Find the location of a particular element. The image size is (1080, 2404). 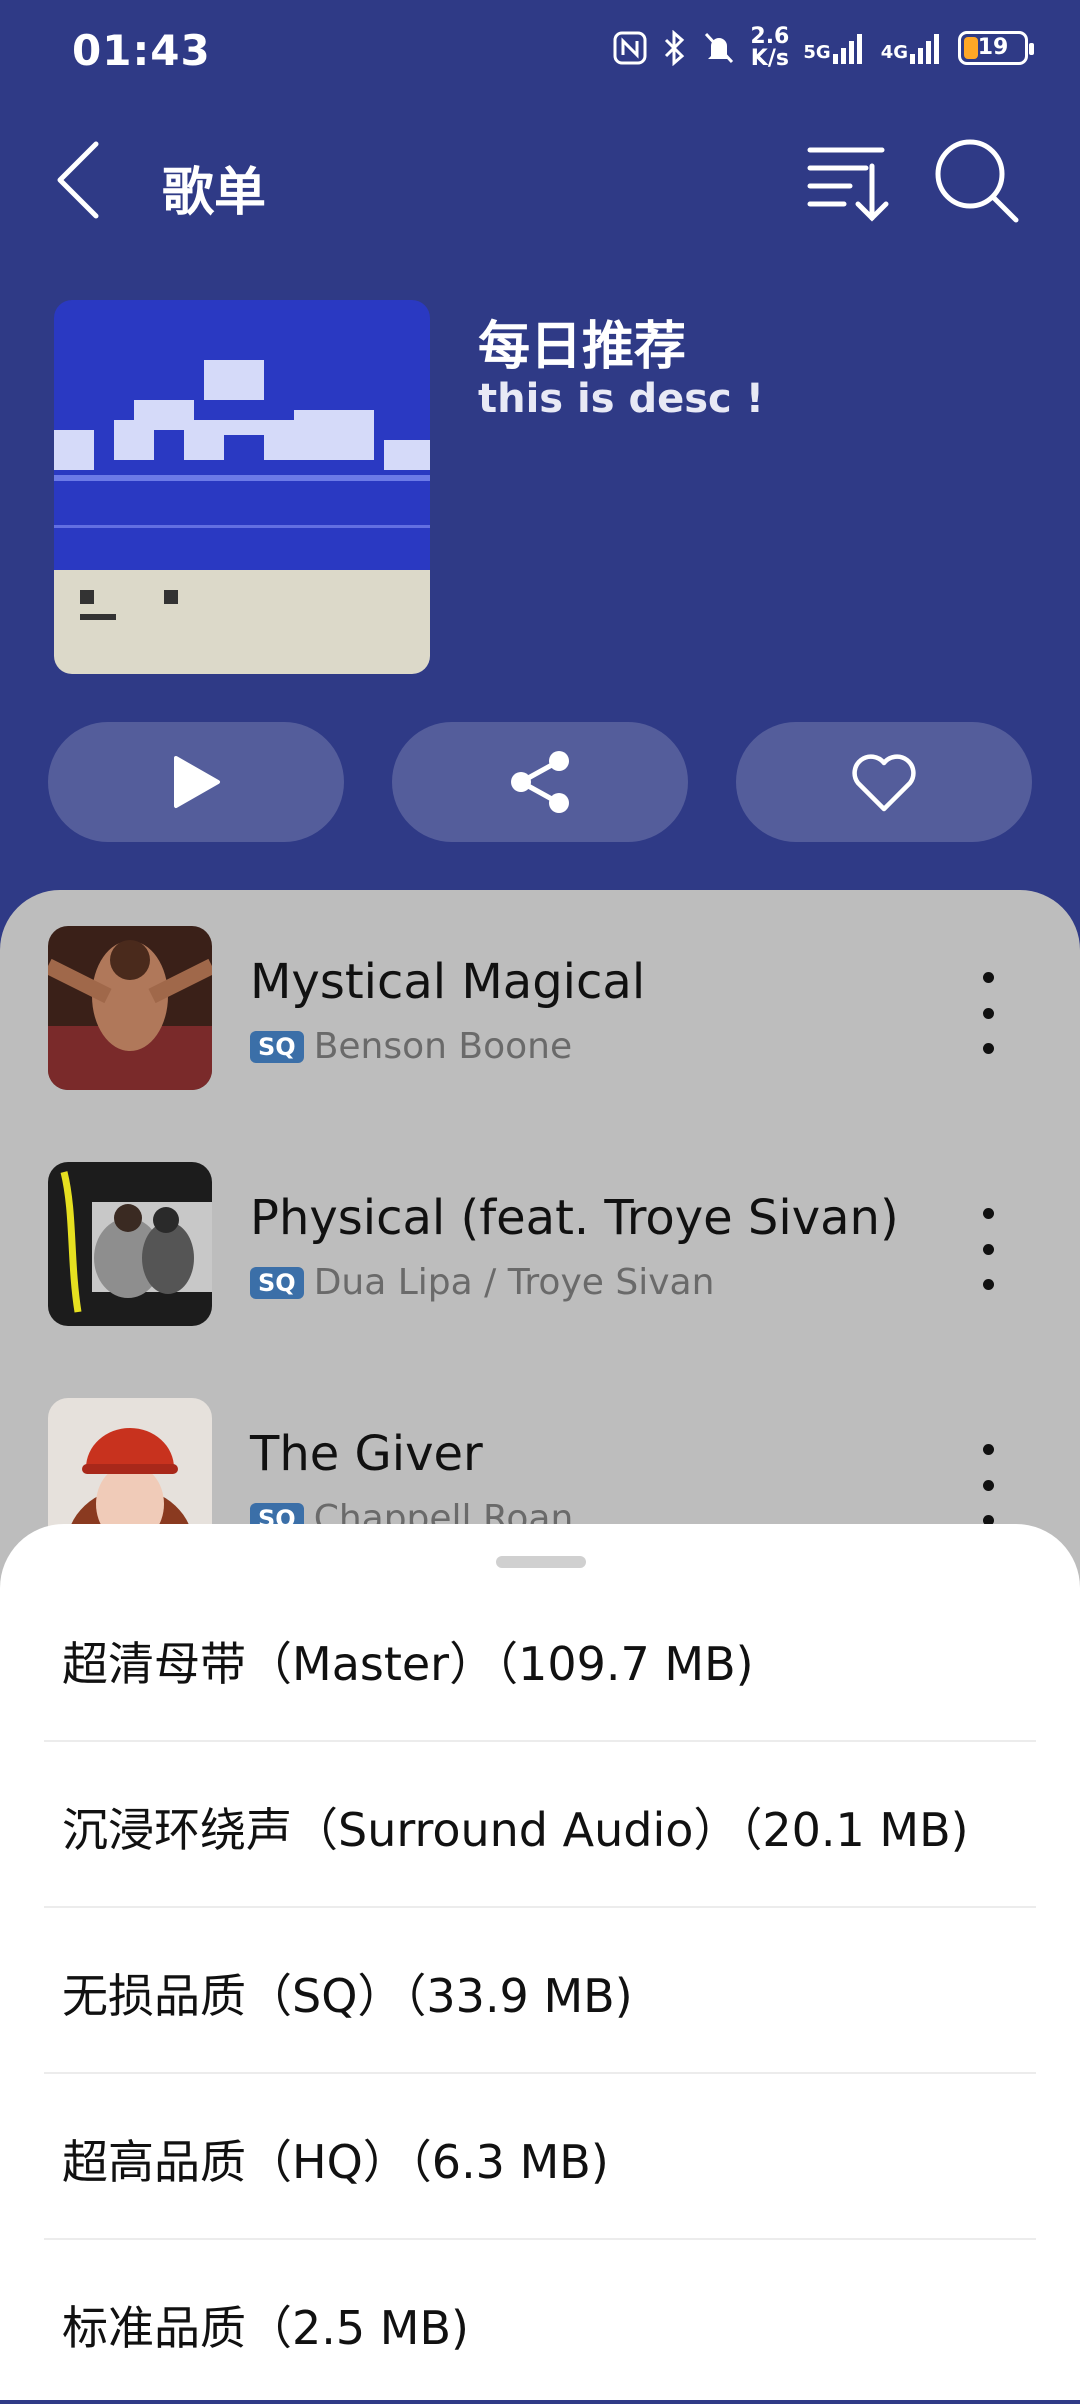

chevron-left-icon is located at coordinates (78, 180).